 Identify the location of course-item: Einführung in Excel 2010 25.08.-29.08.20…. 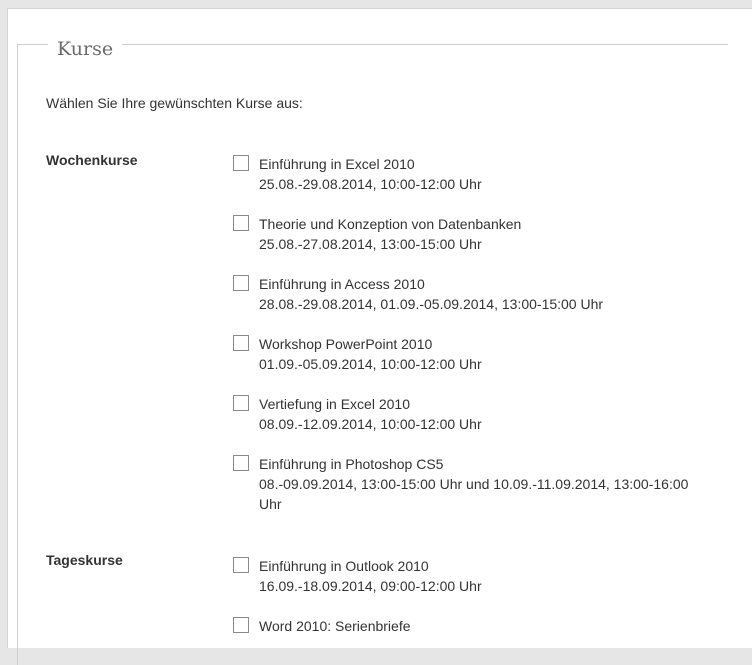
(473, 174).